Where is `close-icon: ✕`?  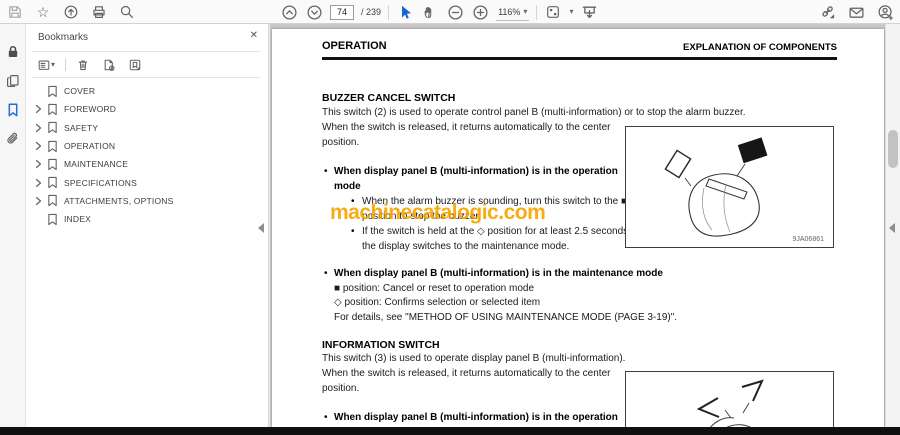 close-icon: ✕ is located at coordinates (254, 35).